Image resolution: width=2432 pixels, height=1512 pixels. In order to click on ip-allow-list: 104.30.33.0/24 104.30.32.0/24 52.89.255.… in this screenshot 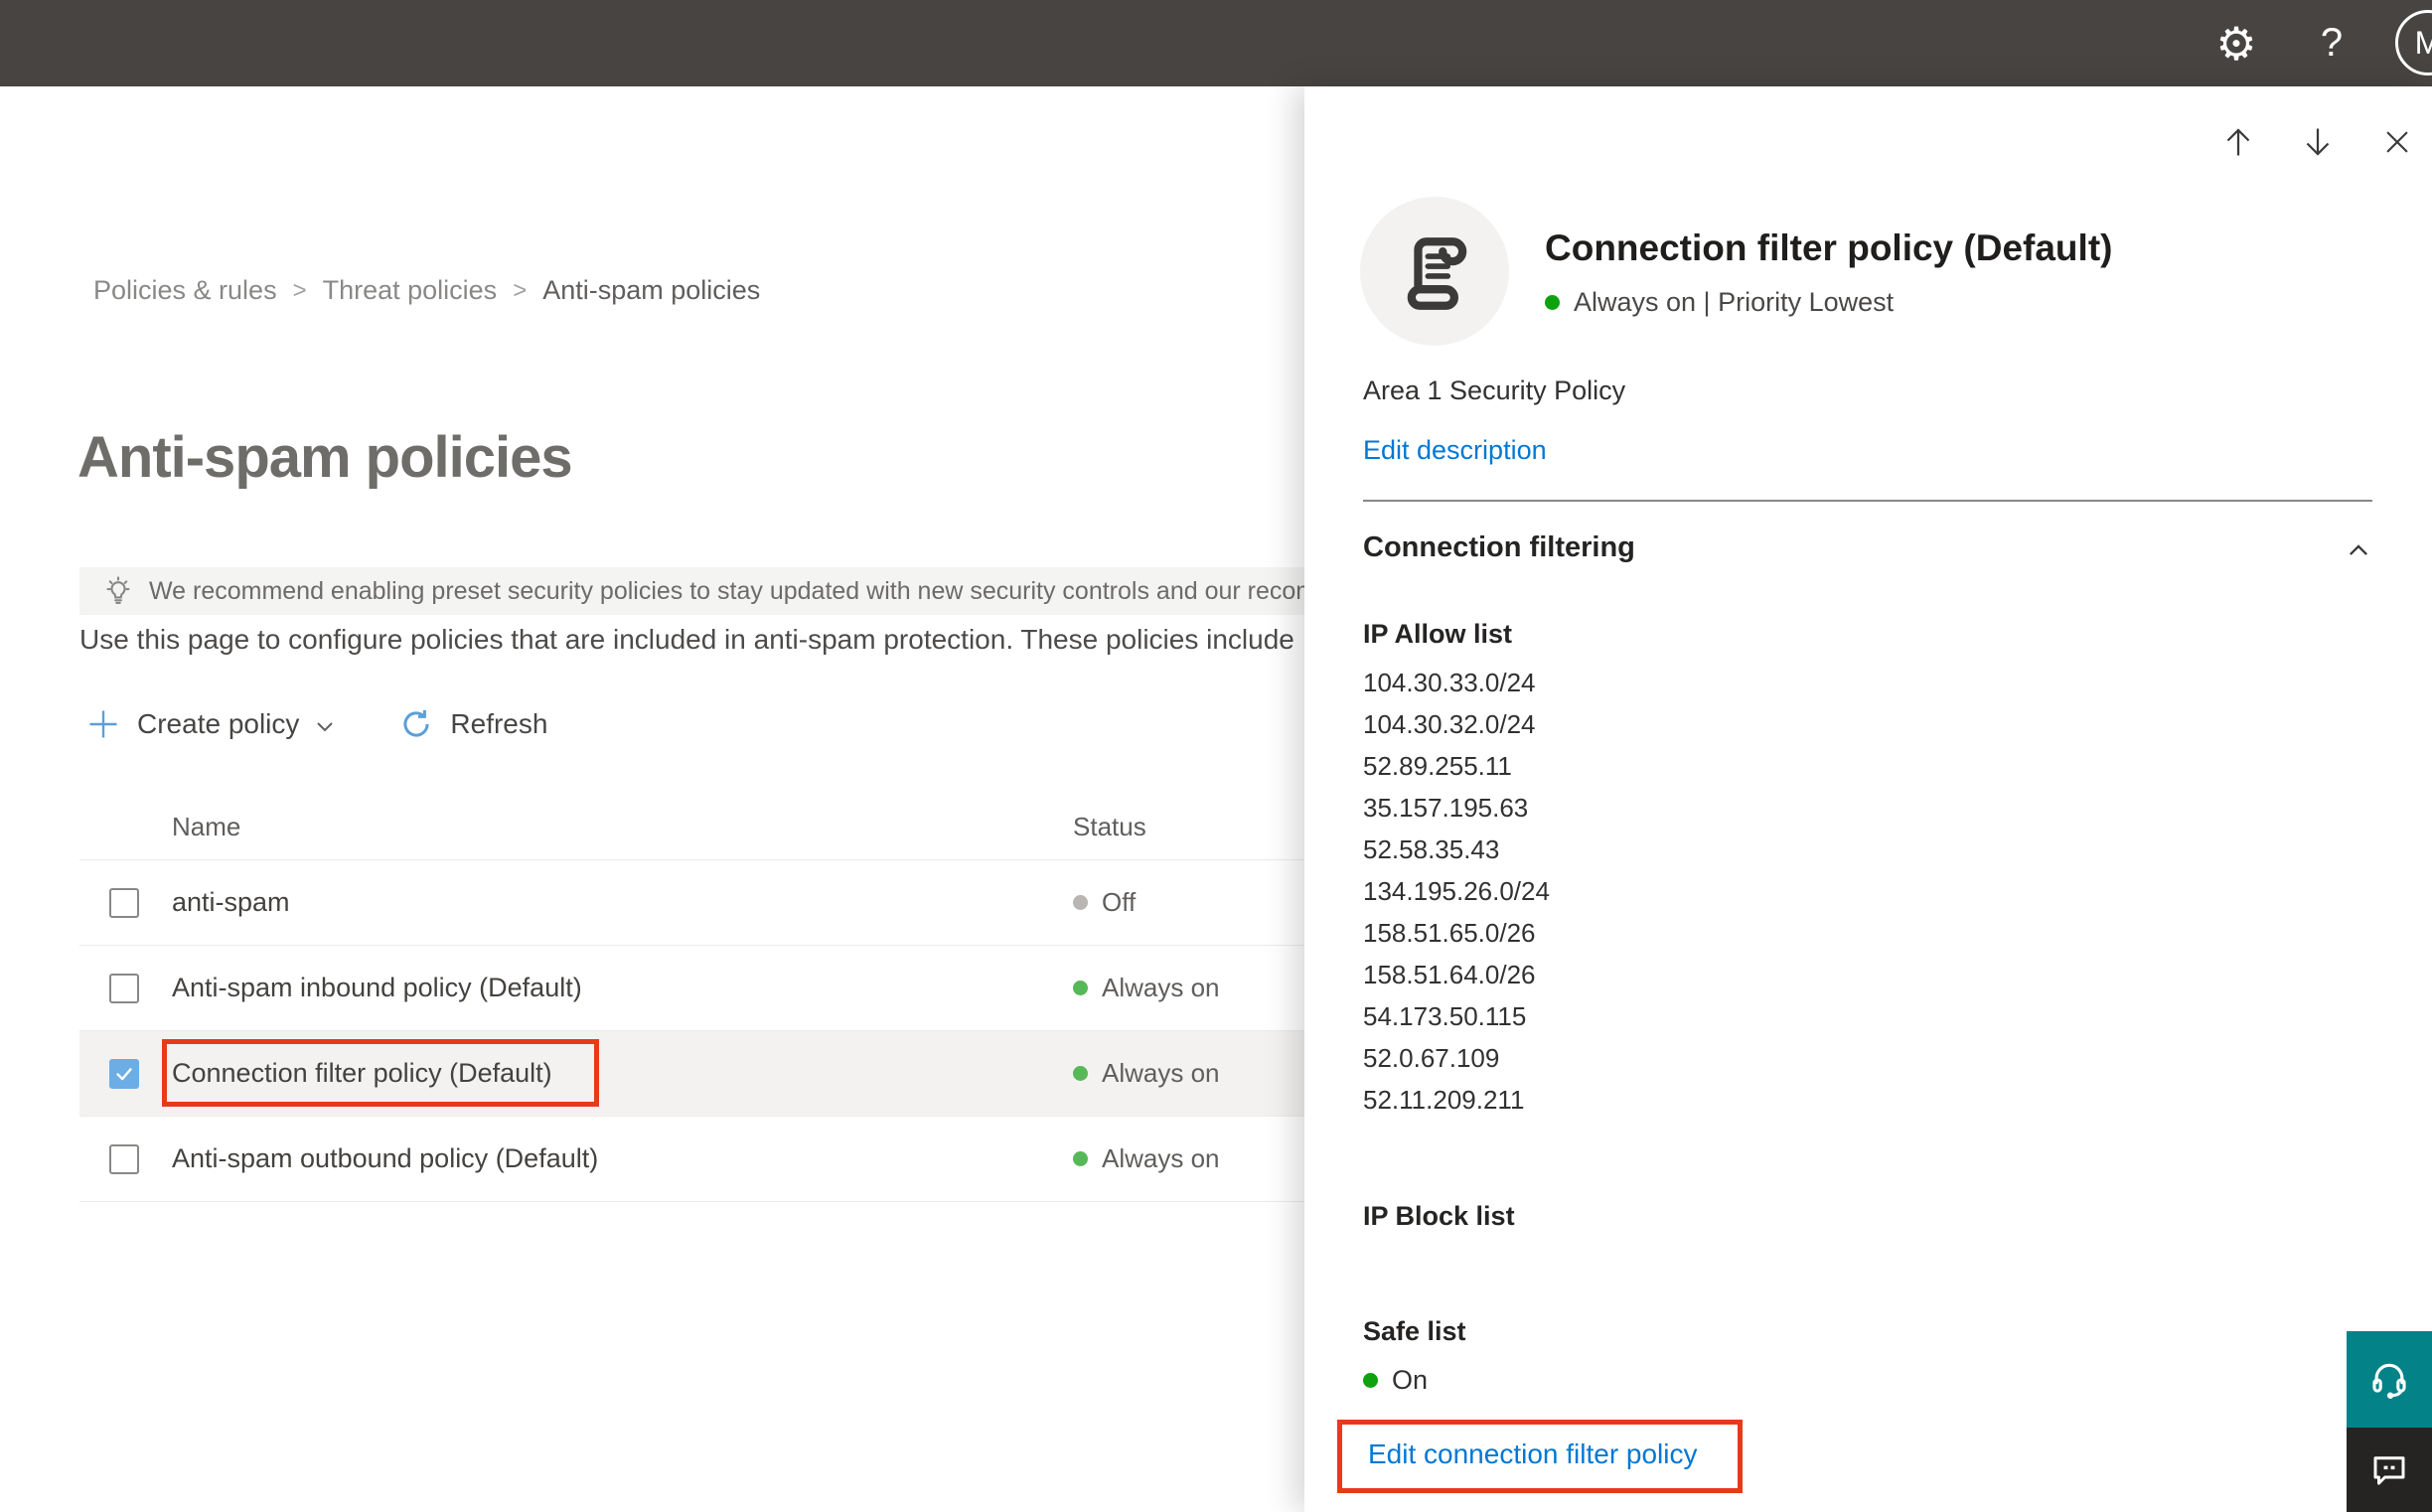, I will do `click(1867, 891)`.